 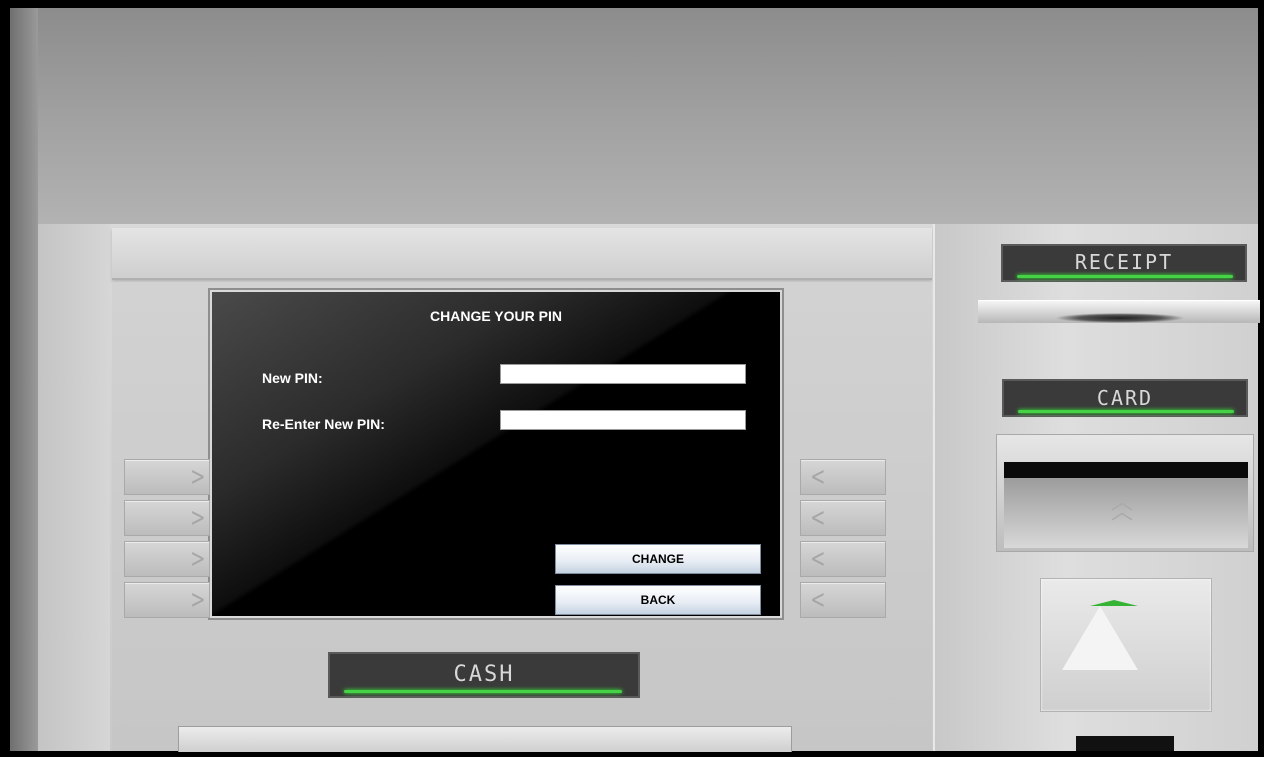 I want to click on left-pillar, so click(x=74, y=487).